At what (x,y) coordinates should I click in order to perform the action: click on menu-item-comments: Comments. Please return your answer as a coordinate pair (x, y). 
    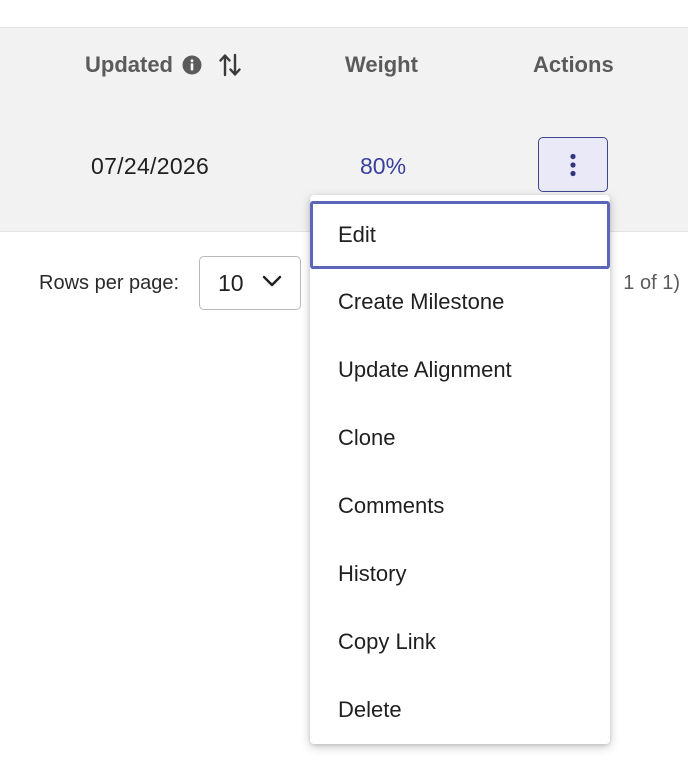
    Looking at the image, I should click on (460, 506).